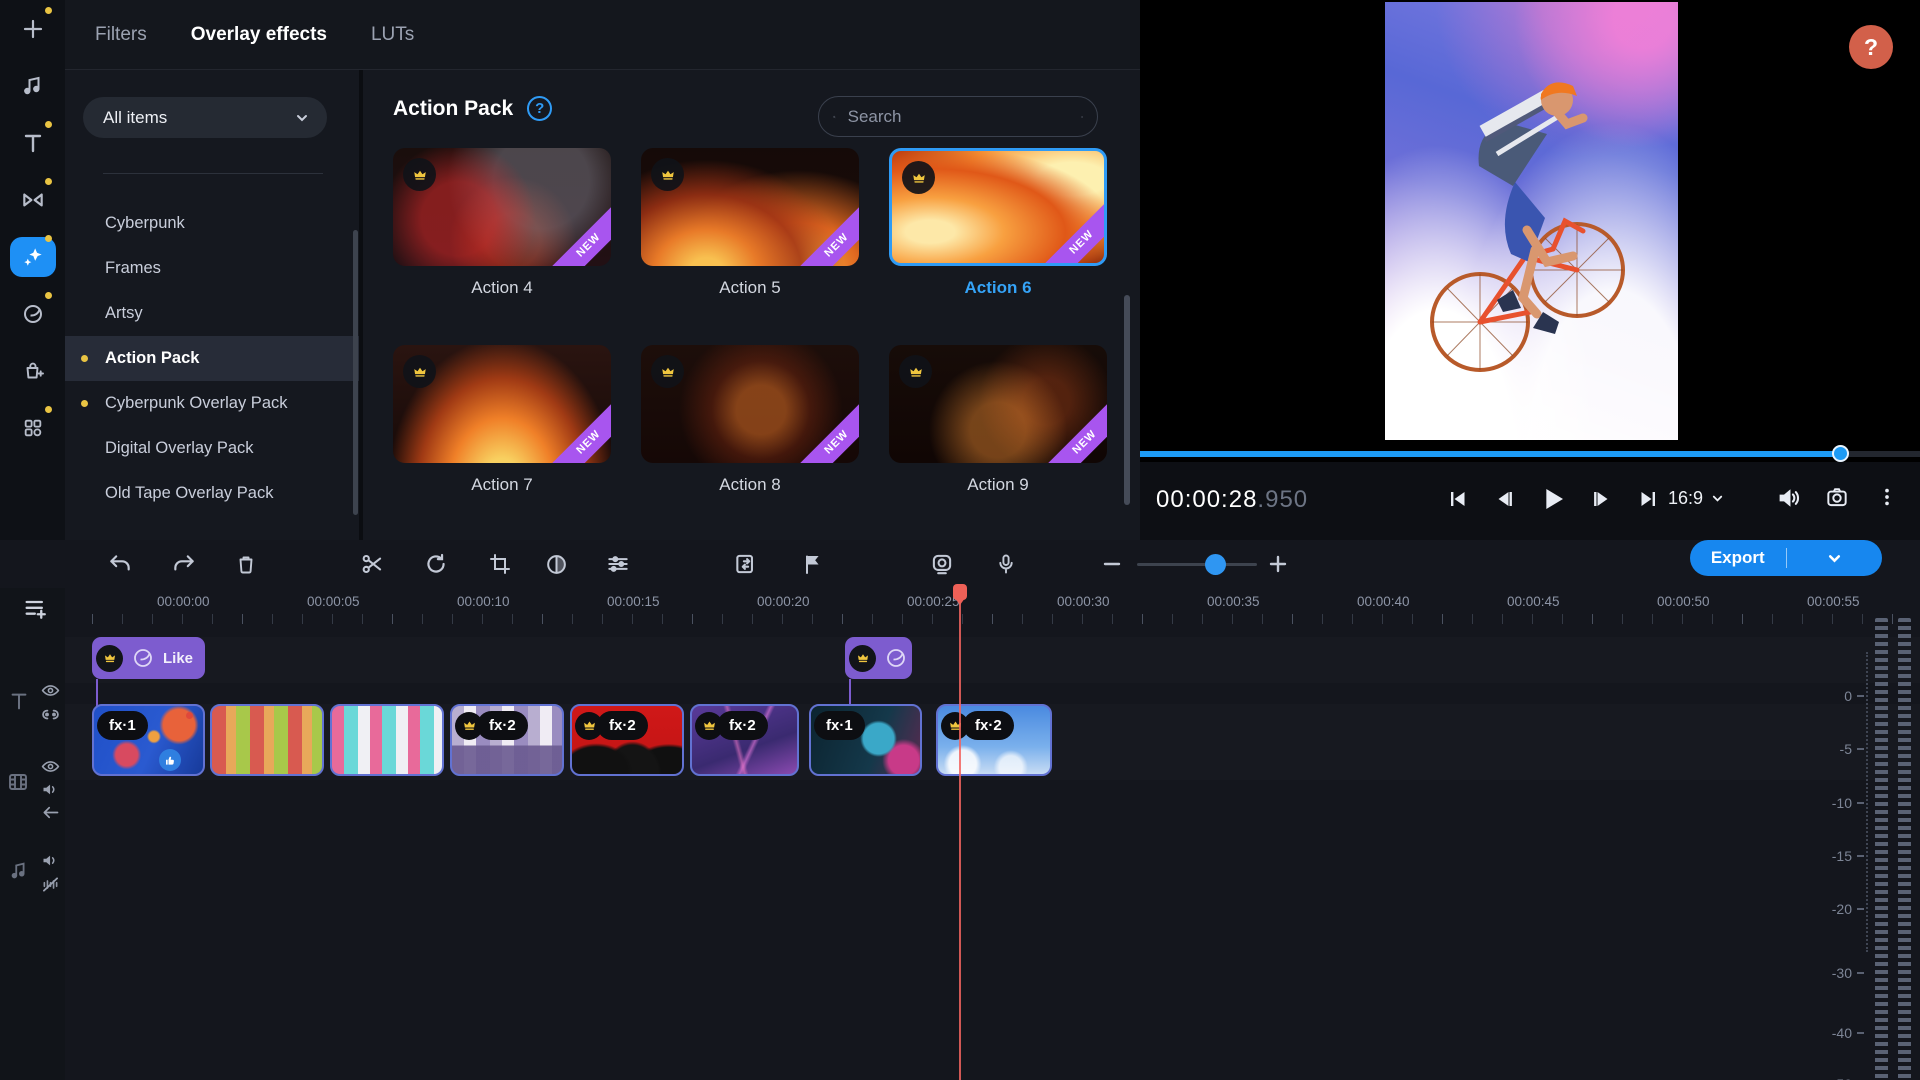  What do you see at coordinates (483, 601) in the screenshot?
I see `ruler-timestamp: 00:00:10` at bounding box center [483, 601].